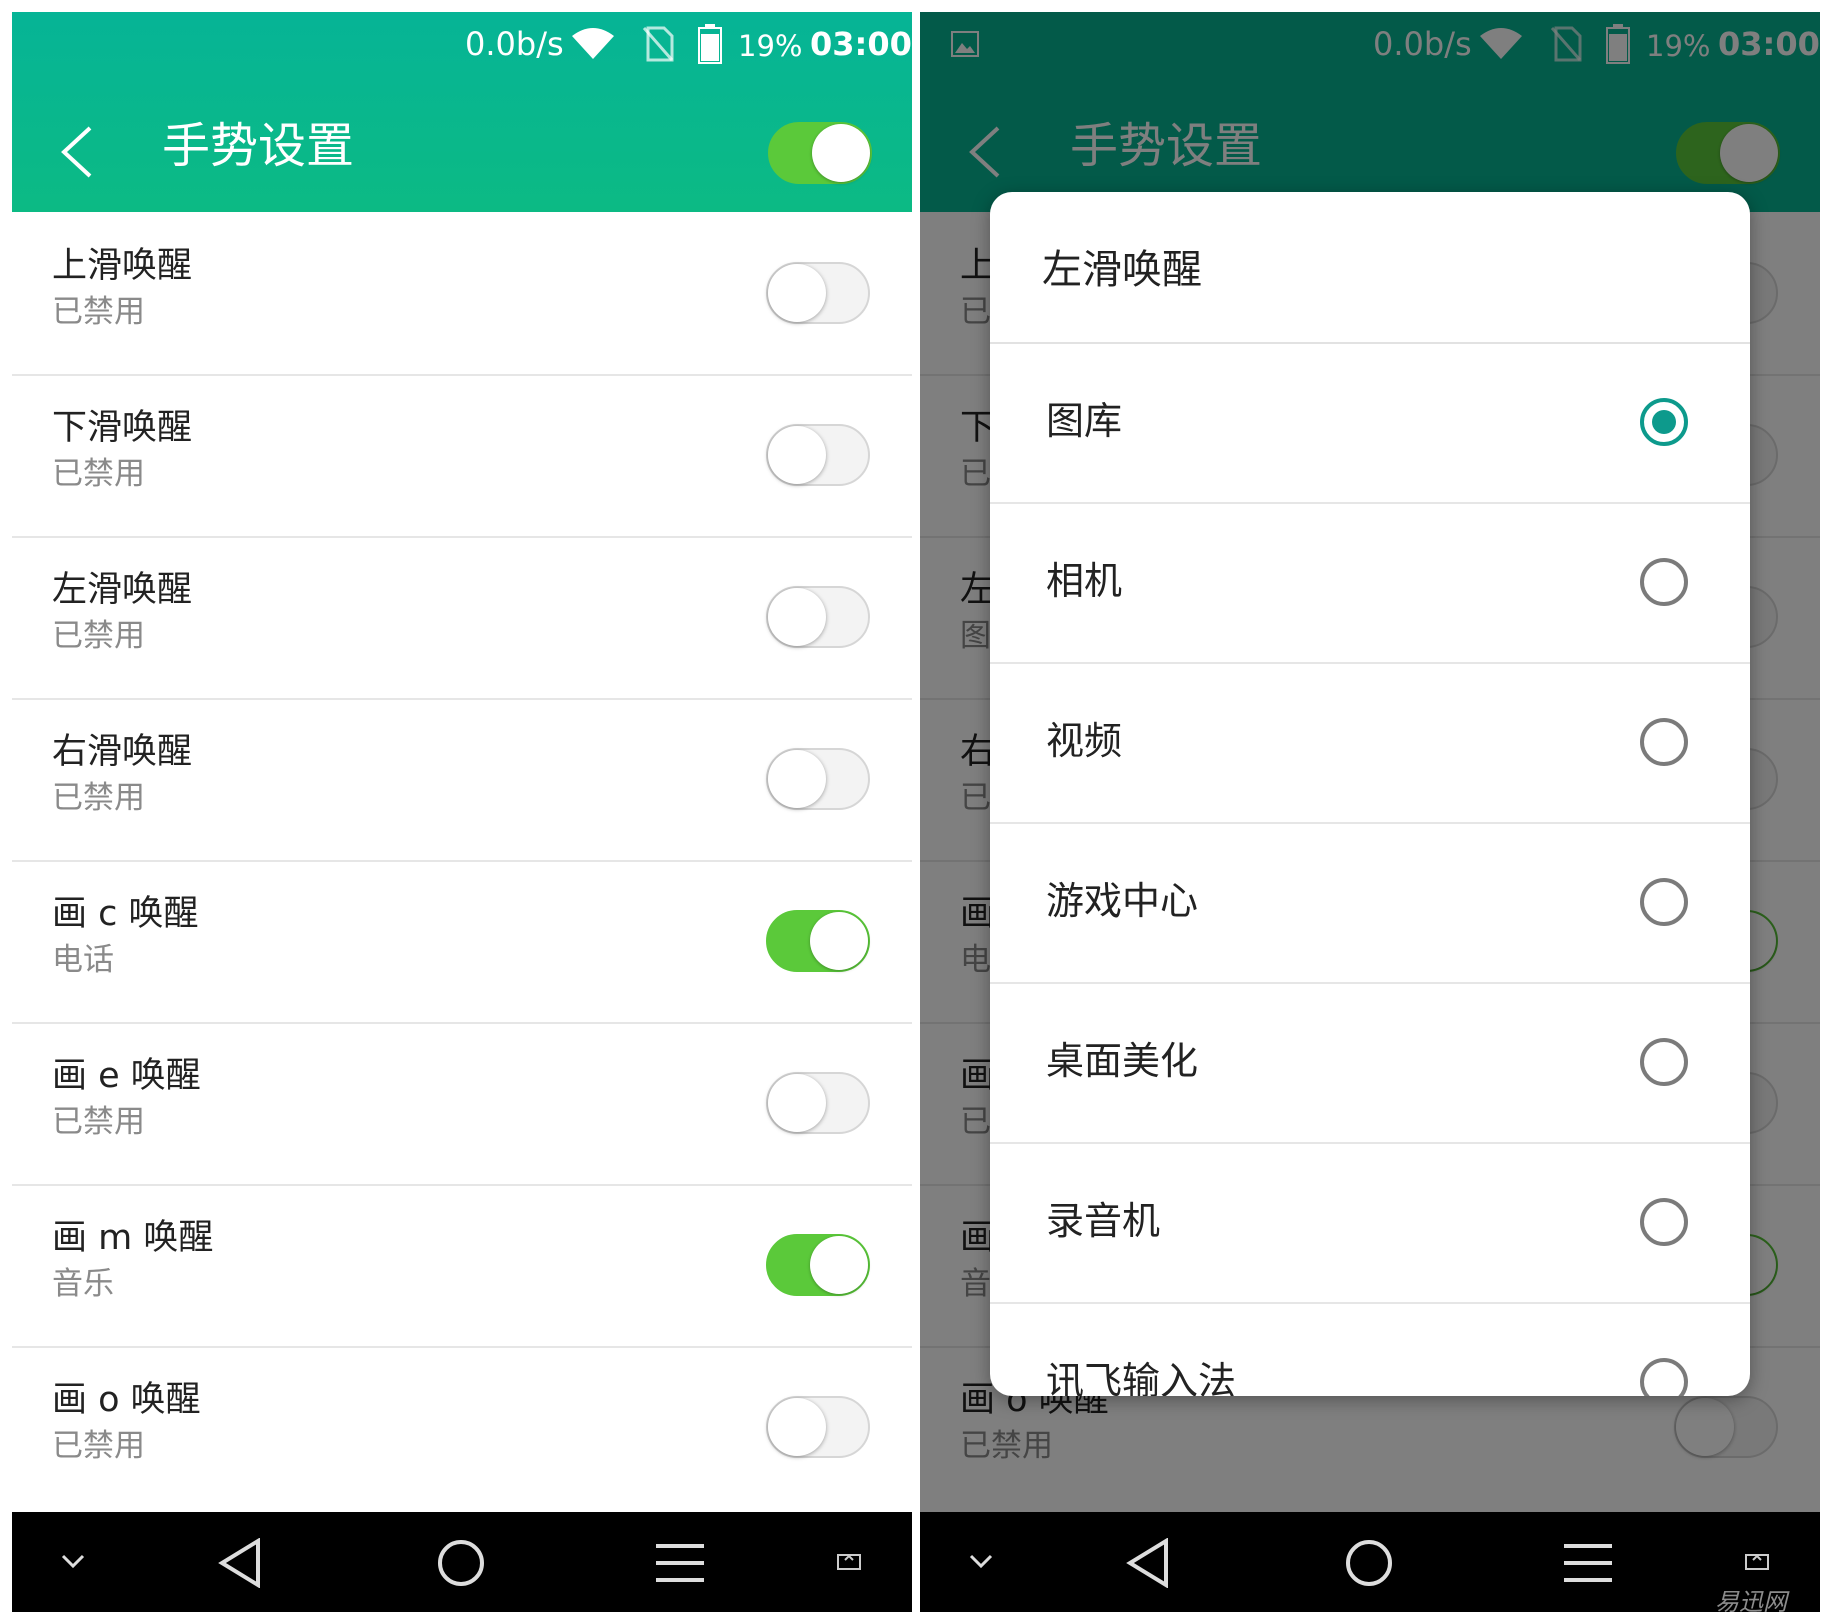 This screenshot has height=1624, width=1830. Describe the element at coordinates (122, 752) in the screenshot. I see `gesture-title: 右滑唤醒` at that location.